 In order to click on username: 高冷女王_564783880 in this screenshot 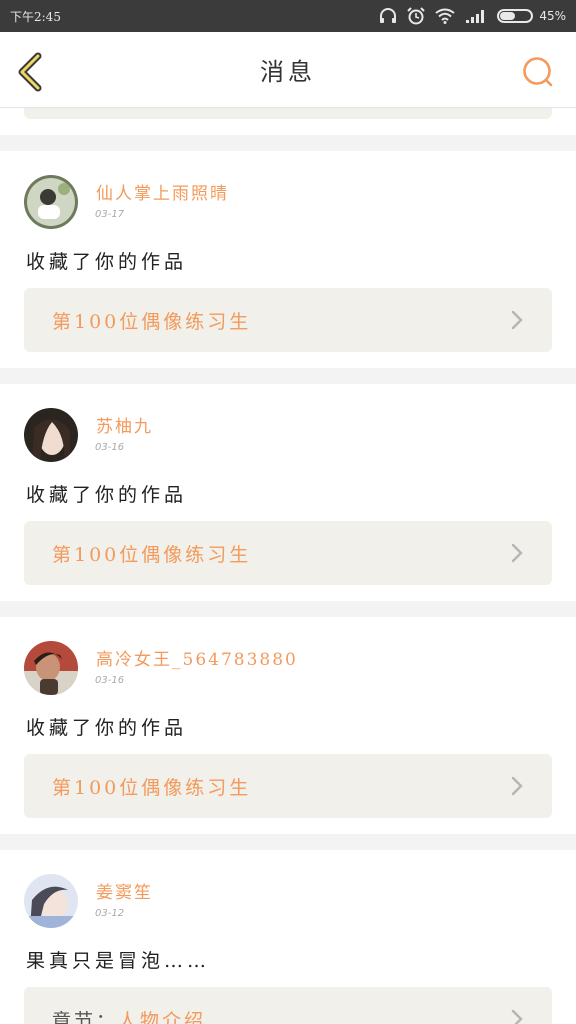, I will do `click(197, 657)`.